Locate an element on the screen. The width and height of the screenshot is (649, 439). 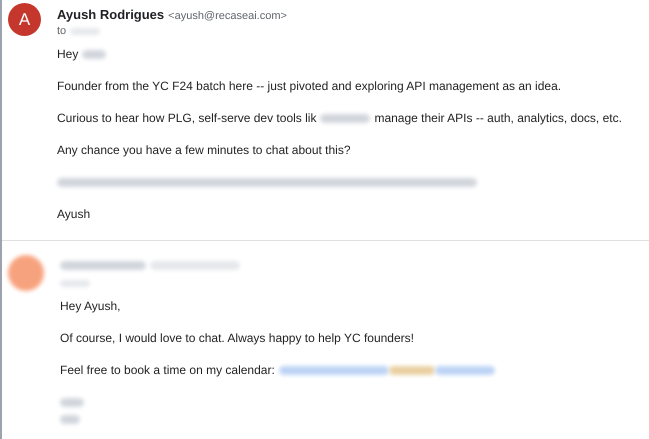
message-text: Founder from the YC F24 batch here -- just pivoted and exploring API management as an idea. is located at coordinates (309, 86).